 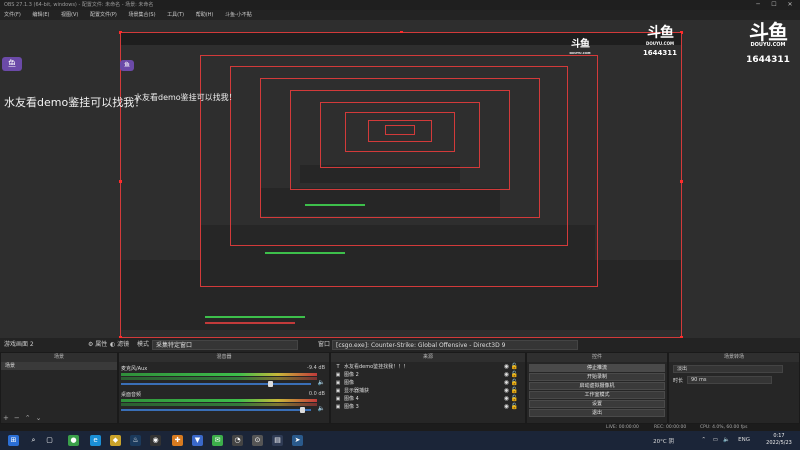 What do you see at coordinates (357, 391) in the screenshot?
I see `source-name: 显示器捕获` at bounding box center [357, 391].